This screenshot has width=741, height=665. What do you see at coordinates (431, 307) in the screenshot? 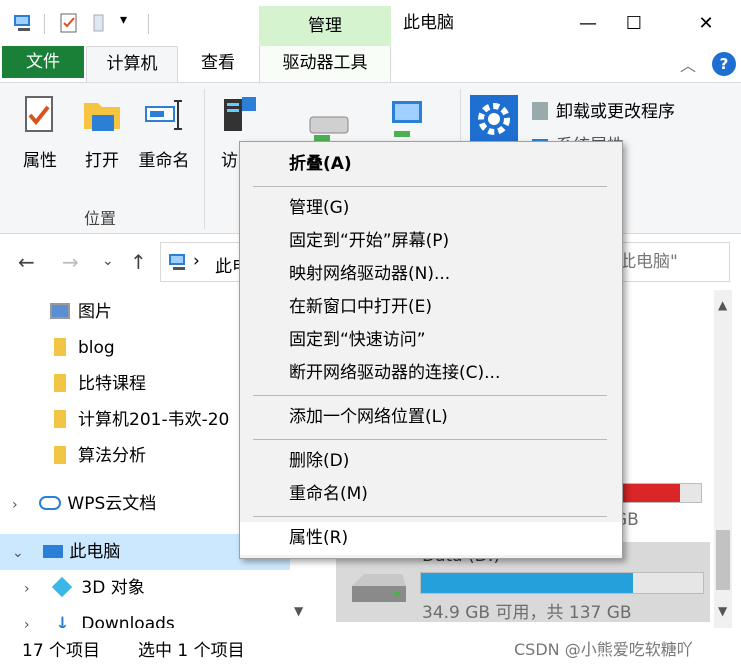
I see `menu-item-open-new-window: 在新窗口中打开(E)` at bounding box center [431, 307].